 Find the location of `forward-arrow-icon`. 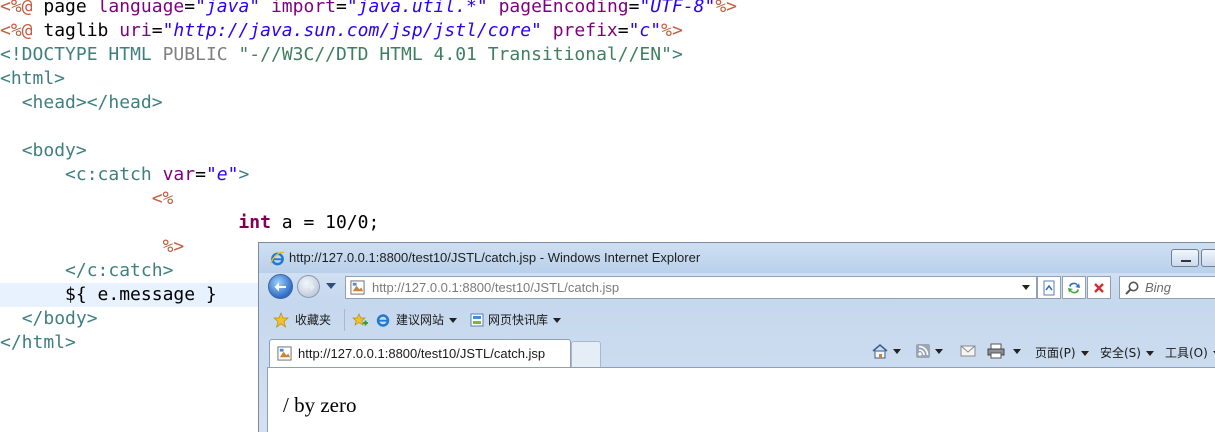

forward-arrow-icon is located at coordinates (309, 287).